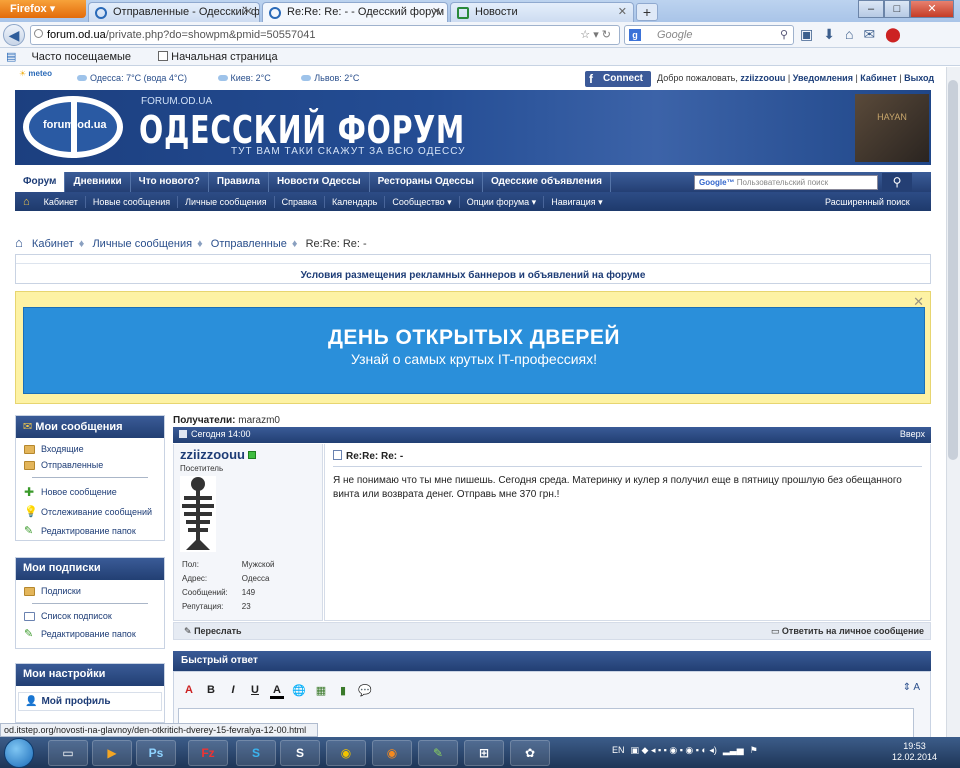 This screenshot has width=960, height=768. Describe the element at coordinates (893, 34) in the screenshot. I see `adblock-icon: ⬤` at that location.